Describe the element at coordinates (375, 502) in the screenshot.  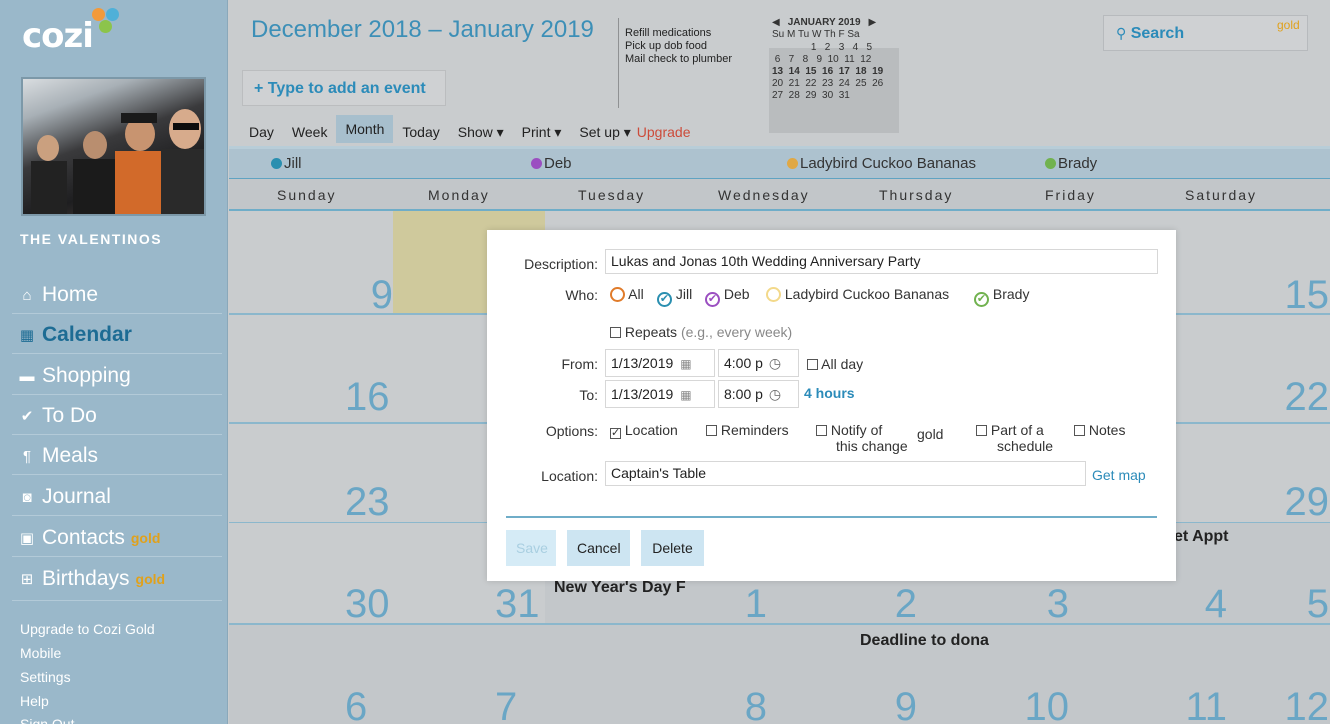
I see `day-number: 23` at that location.